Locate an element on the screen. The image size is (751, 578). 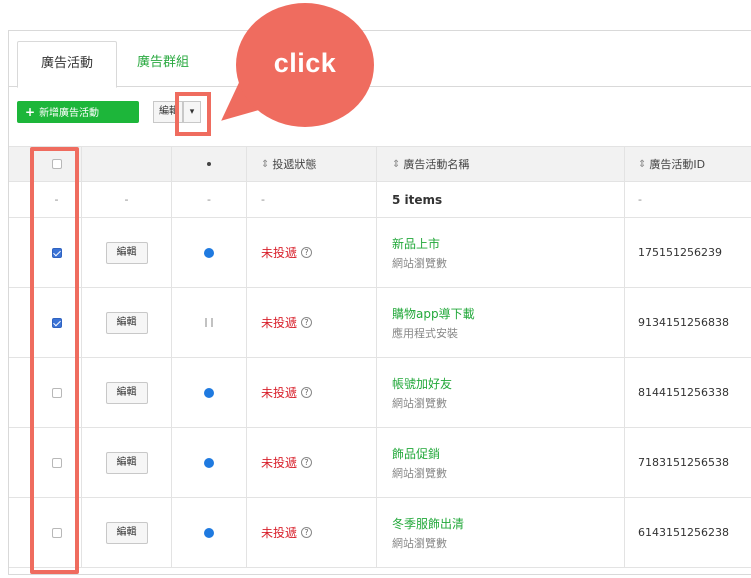
header-name: ⇕ 廣告活動名稱 is located at coordinates (501, 164).